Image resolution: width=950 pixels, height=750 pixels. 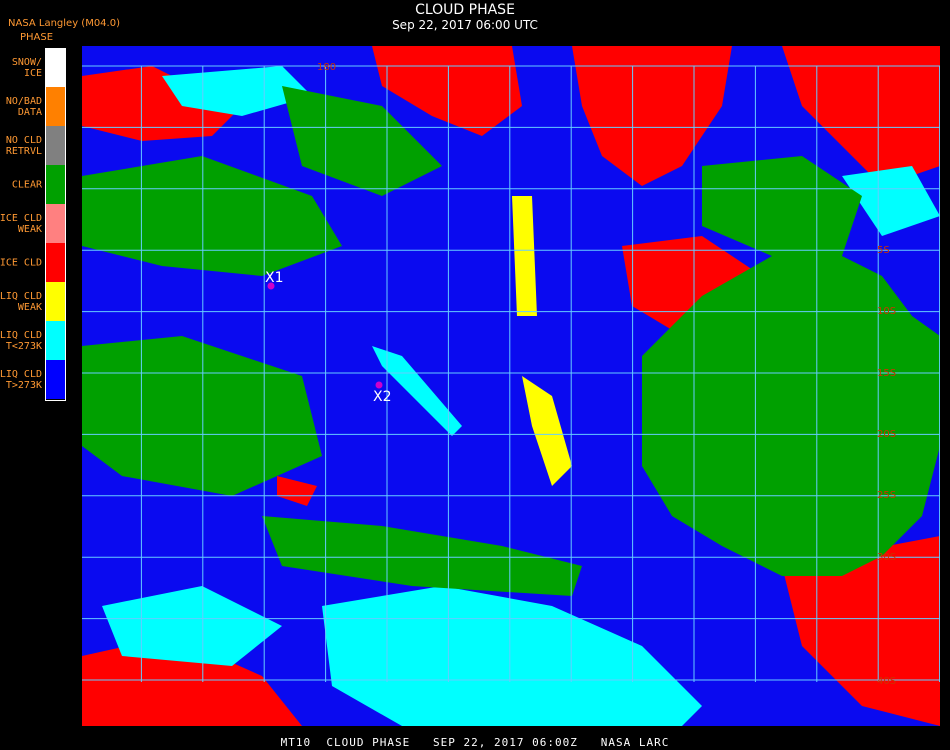 I want to click on legend-item: LIQ CLD T>273K, so click(x=33, y=379).